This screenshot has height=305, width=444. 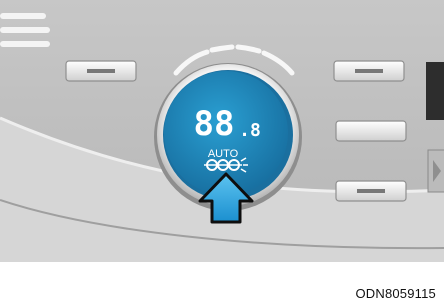 What do you see at coordinates (369, 71) in the screenshot?
I see `right-control-button-top` at bounding box center [369, 71].